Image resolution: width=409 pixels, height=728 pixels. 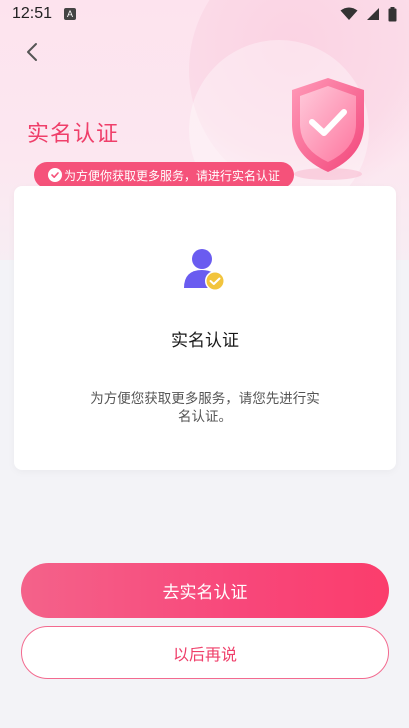 I want to click on card-description: 为方便您获取更多服务，请您先进行实名认证。, so click(x=205, y=408).